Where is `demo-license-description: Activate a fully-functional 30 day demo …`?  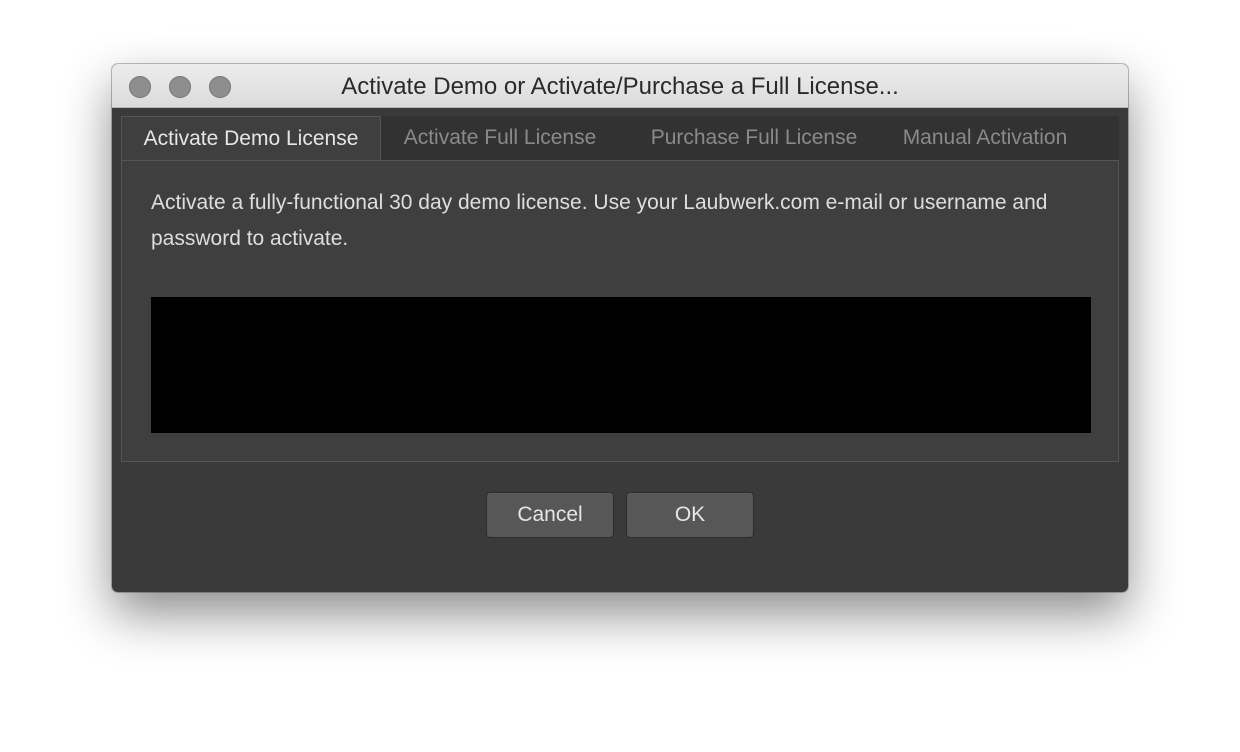 demo-license-description: Activate a fully-functional 30 day demo … is located at coordinates (599, 220).